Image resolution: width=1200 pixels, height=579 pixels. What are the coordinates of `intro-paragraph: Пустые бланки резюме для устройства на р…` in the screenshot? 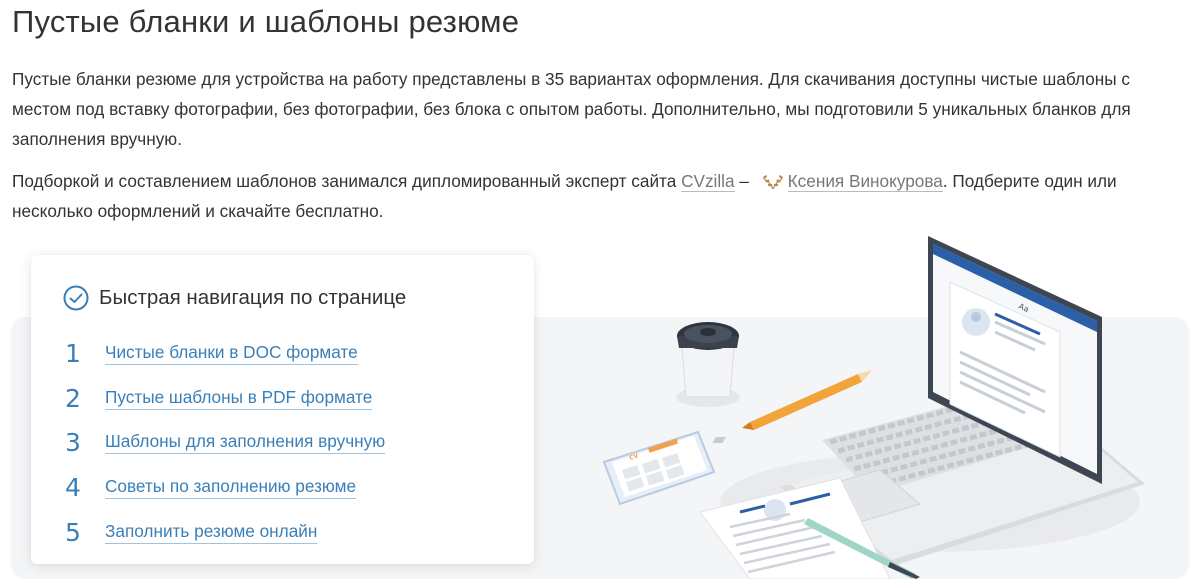 It's located at (571, 109).